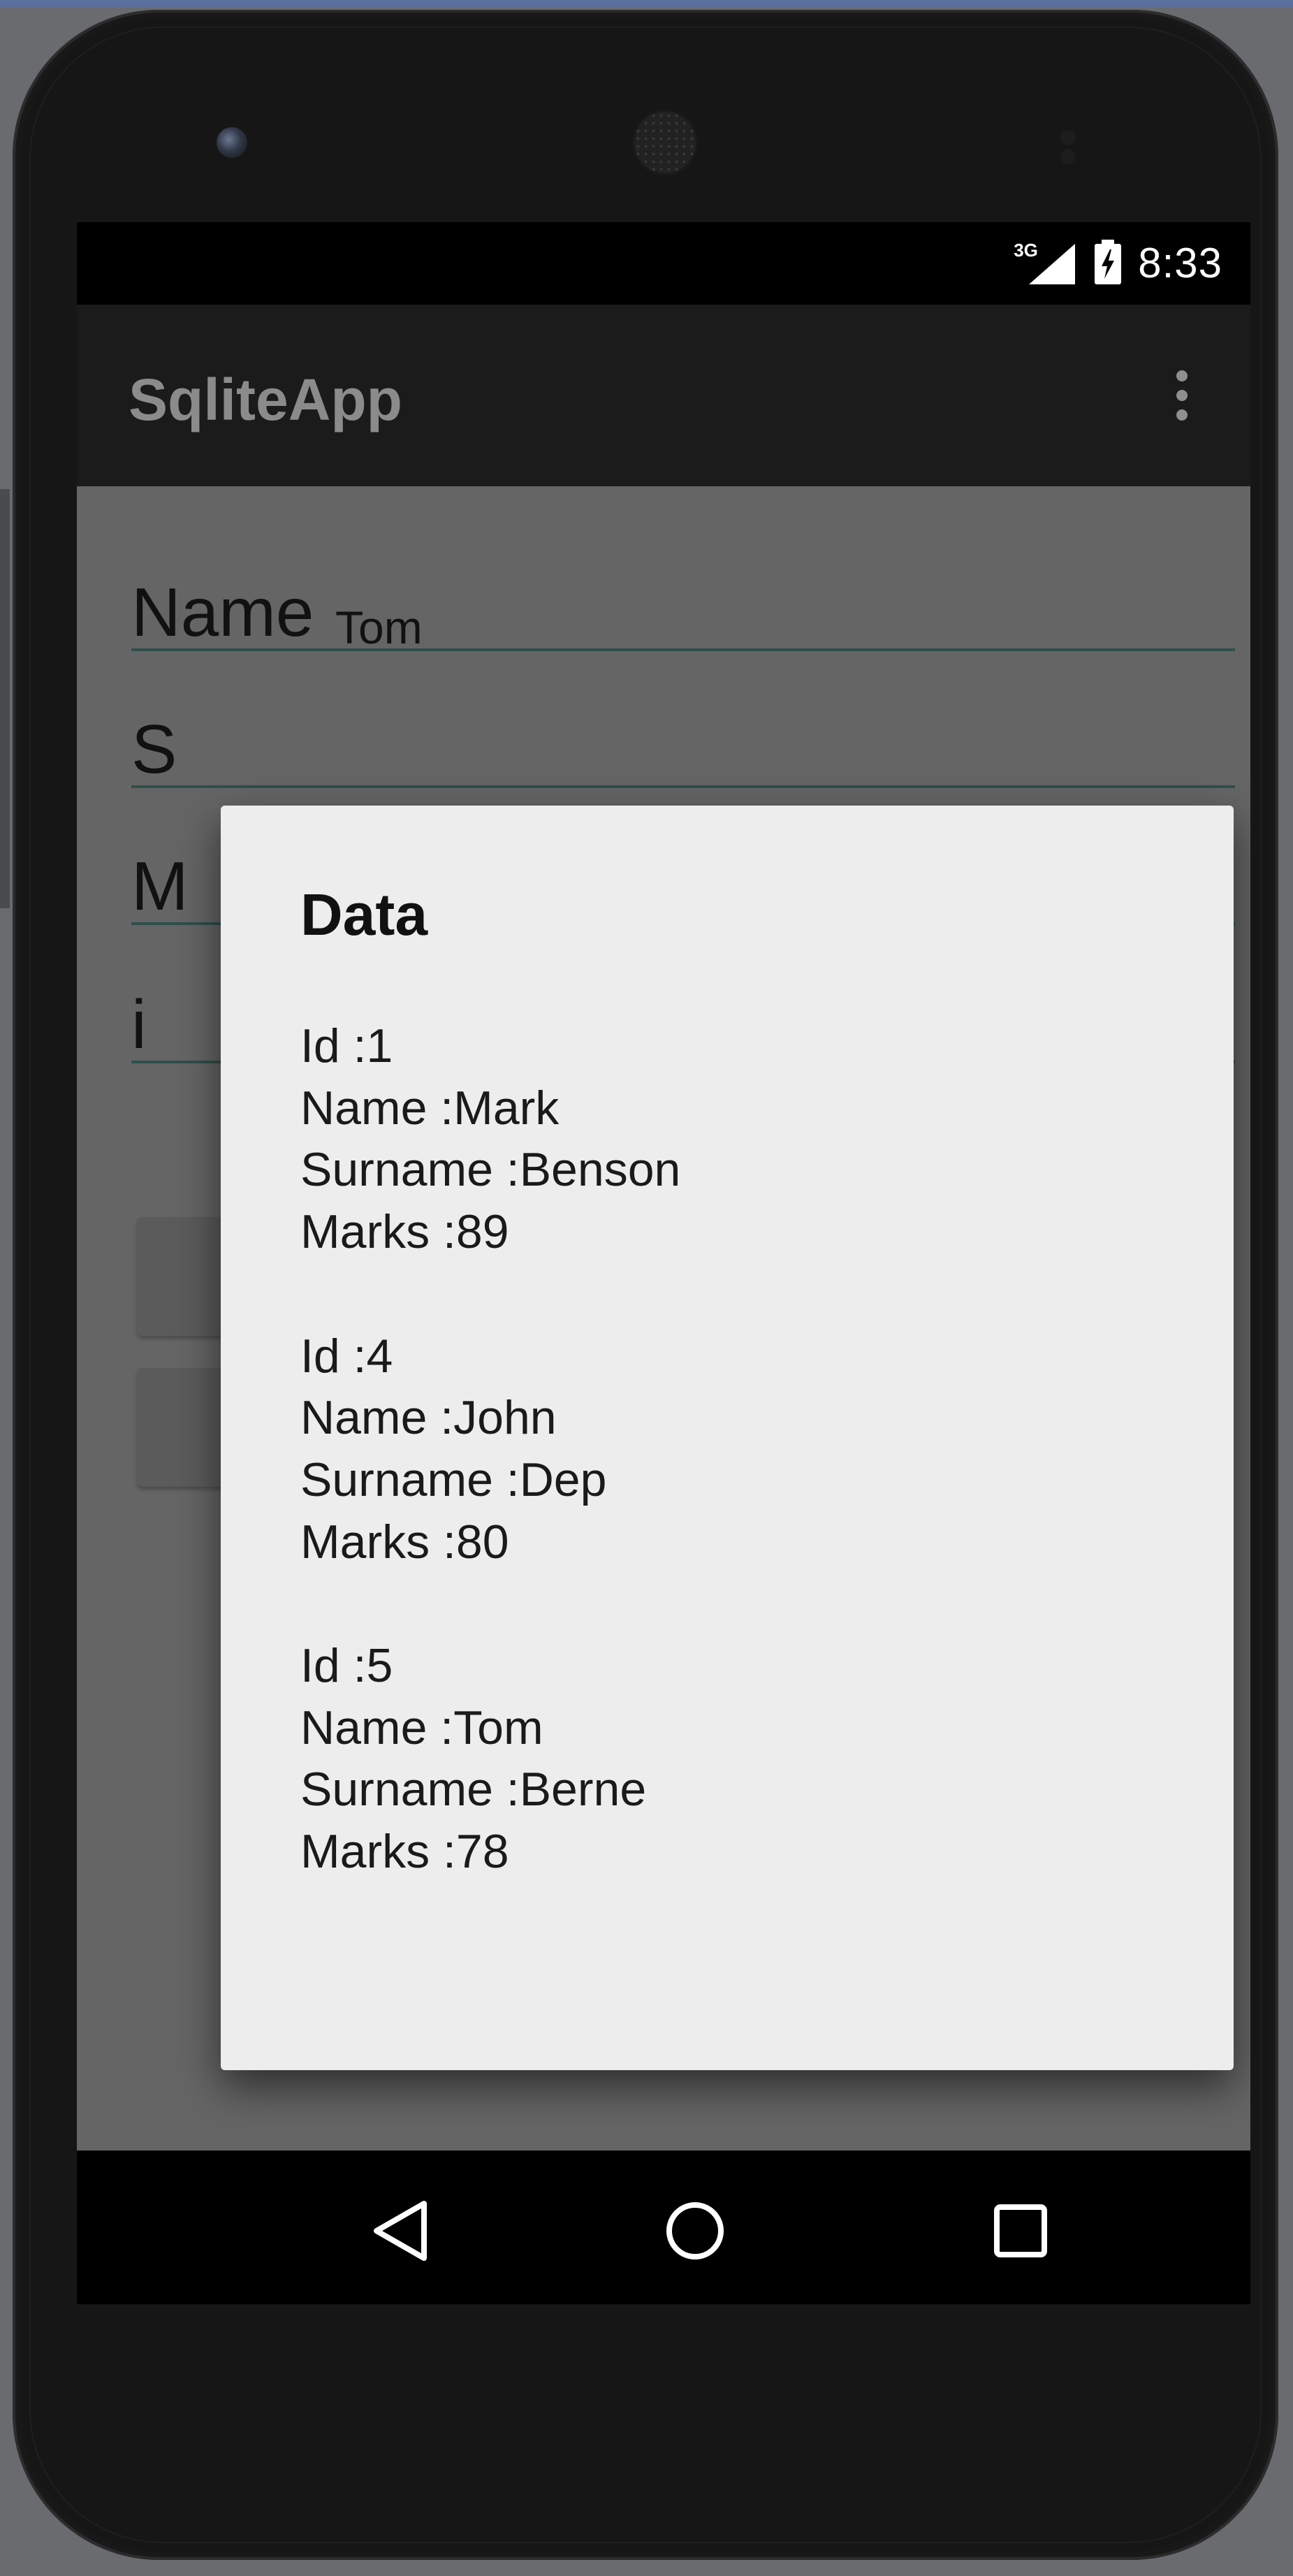 The width and height of the screenshot is (1293, 2576). Describe the element at coordinates (160, 885) in the screenshot. I see `marks-label: M` at that location.